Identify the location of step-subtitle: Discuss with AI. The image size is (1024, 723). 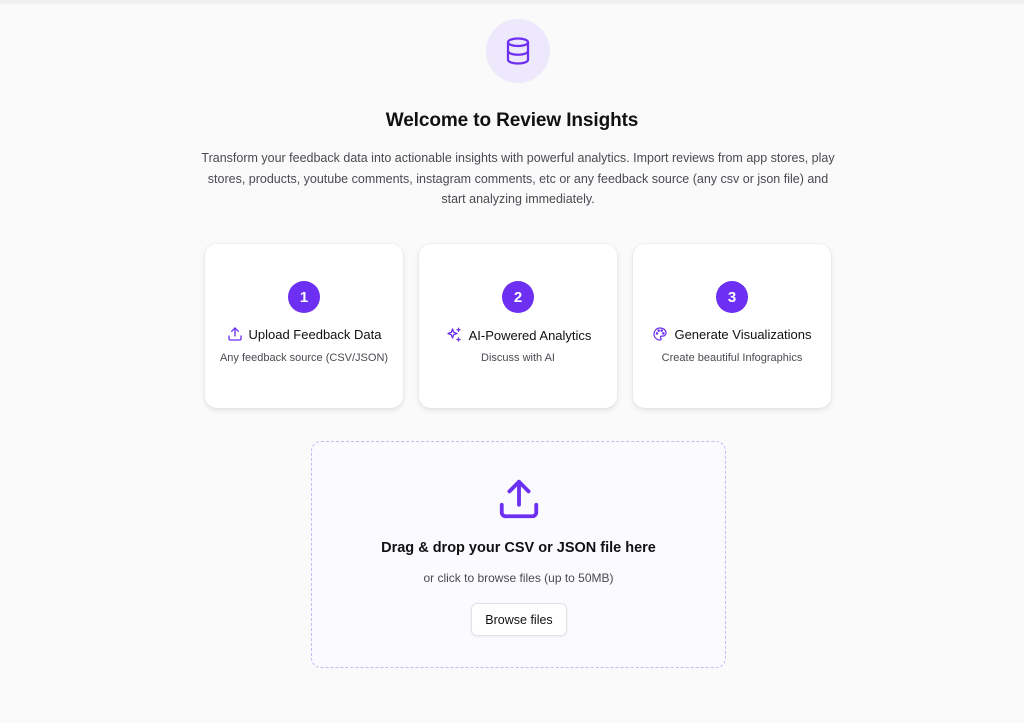
(518, 358).